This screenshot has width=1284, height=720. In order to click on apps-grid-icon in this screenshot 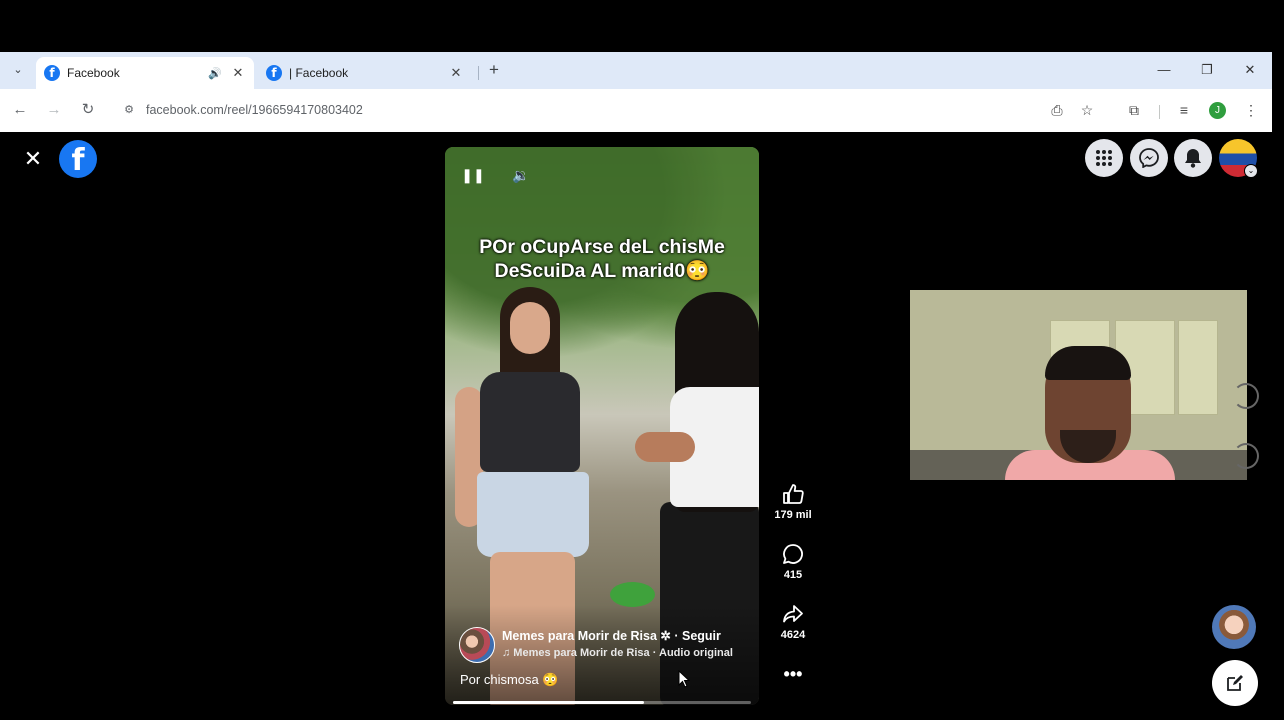, I will do `click(1104, 158)`.